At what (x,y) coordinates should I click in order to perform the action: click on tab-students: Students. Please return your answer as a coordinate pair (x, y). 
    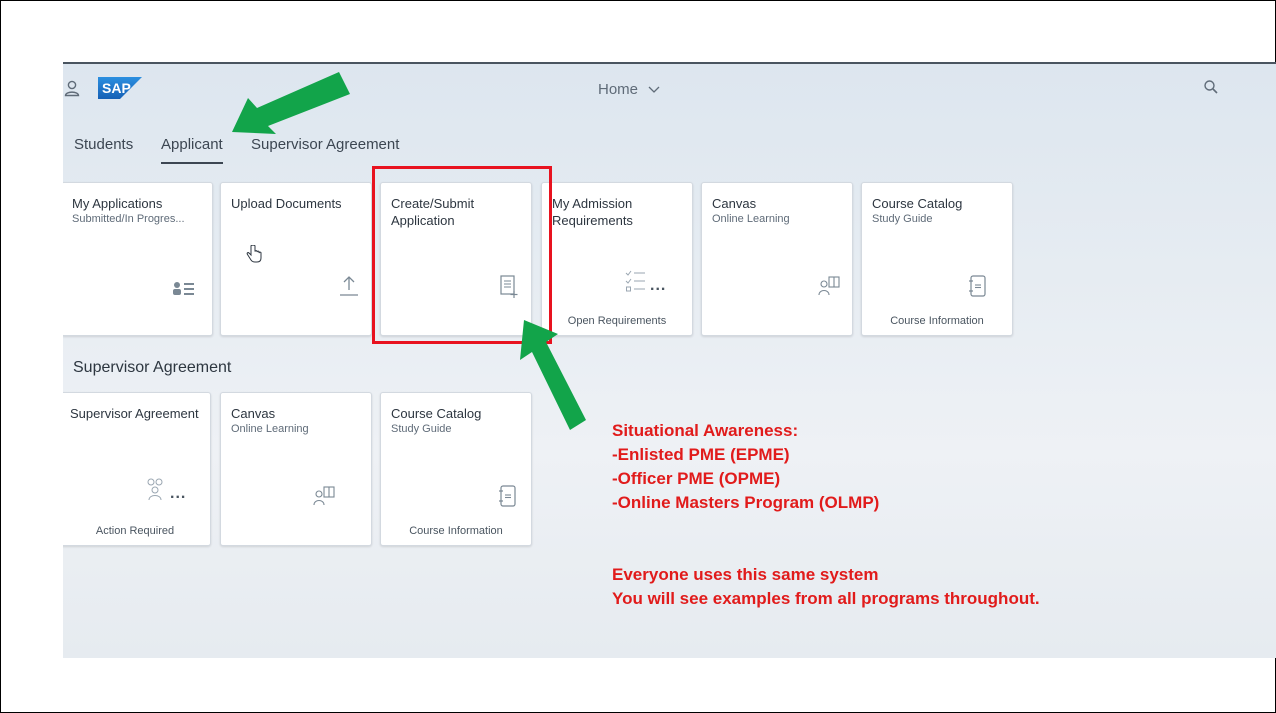
    Looking at the image, I should click on (103, 149).